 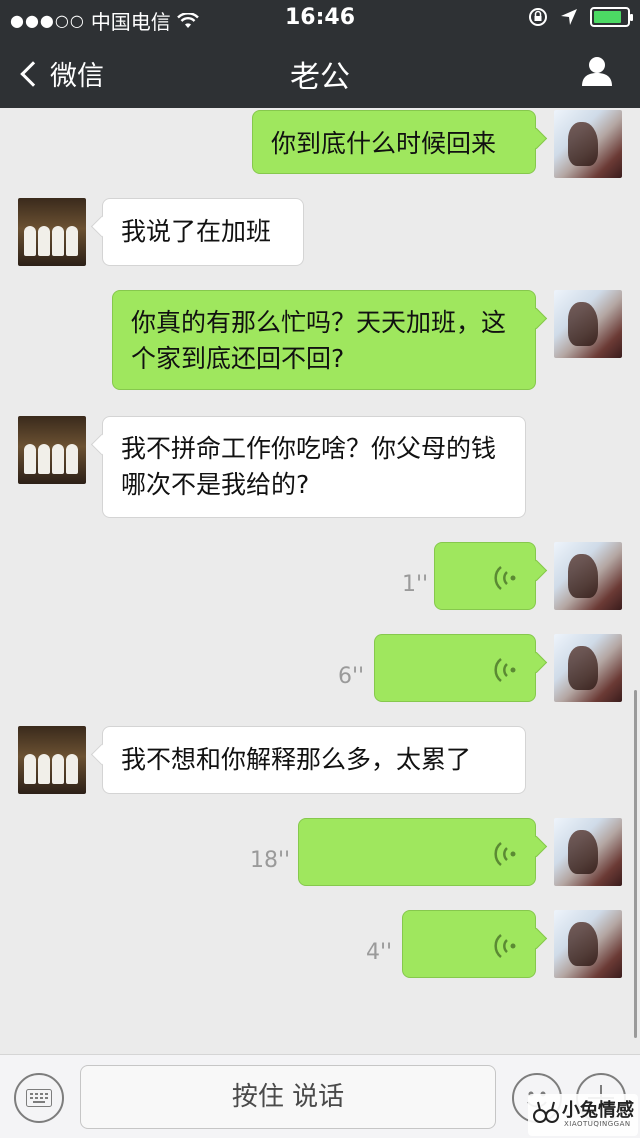 I want to click on message-text: 你到底什么时候回来, so click(x=384, y=143).